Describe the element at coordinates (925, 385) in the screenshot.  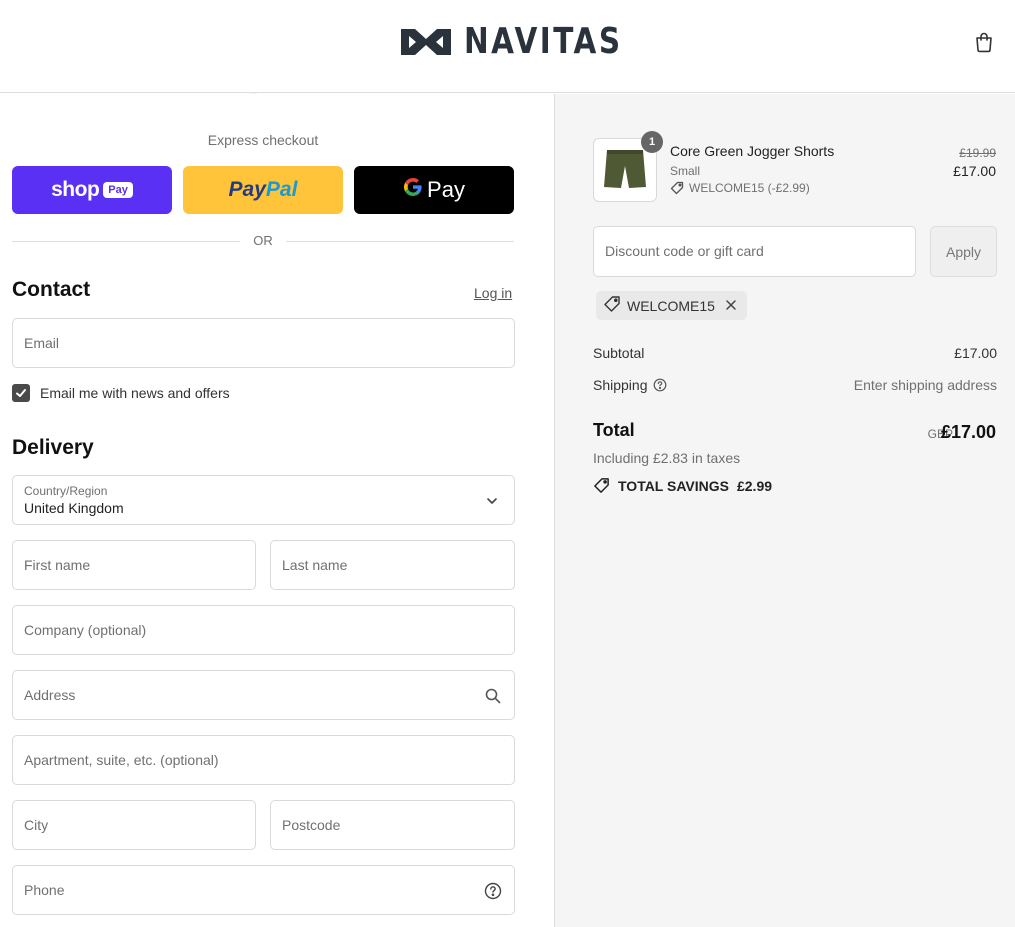
I see `shipping-value: Enter shipping address` at that location.